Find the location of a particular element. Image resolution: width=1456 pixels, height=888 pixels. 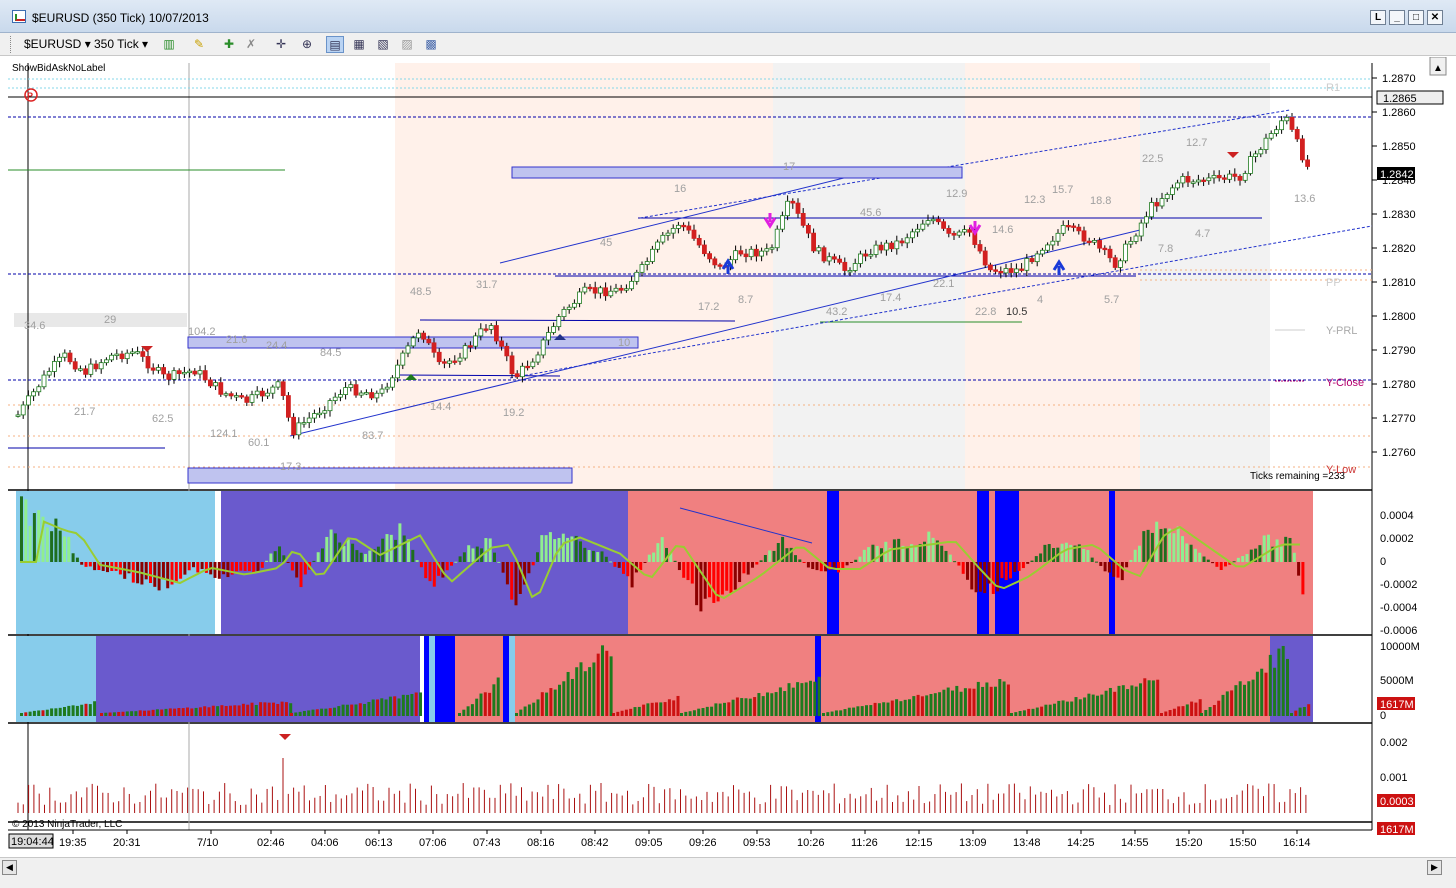

remove-icon: ✗ is located at coordinates (251, 44).